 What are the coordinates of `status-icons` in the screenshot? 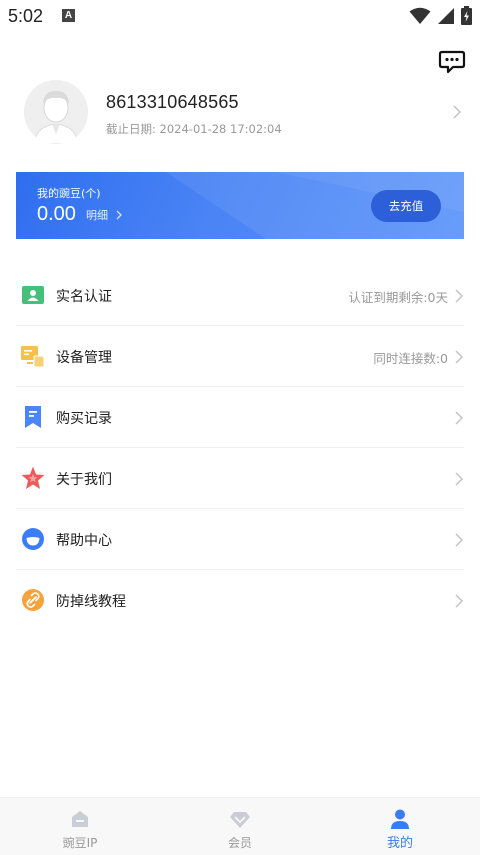 It's located at (440, 15).